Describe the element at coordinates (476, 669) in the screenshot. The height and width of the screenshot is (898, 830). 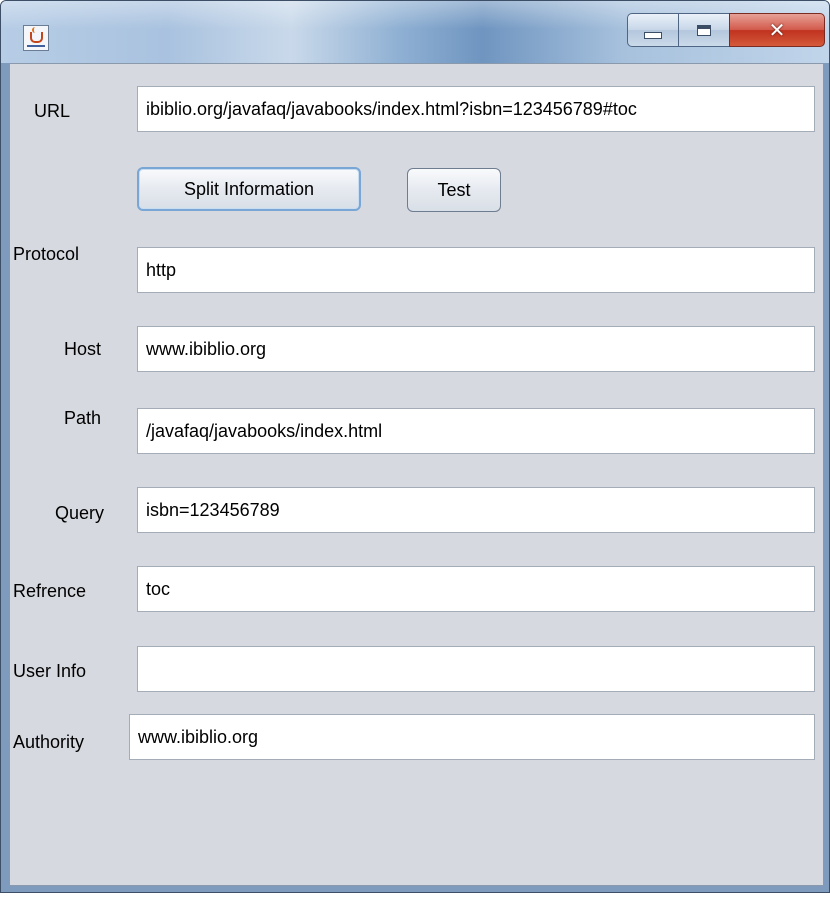
I see `user-info-field` at that location.